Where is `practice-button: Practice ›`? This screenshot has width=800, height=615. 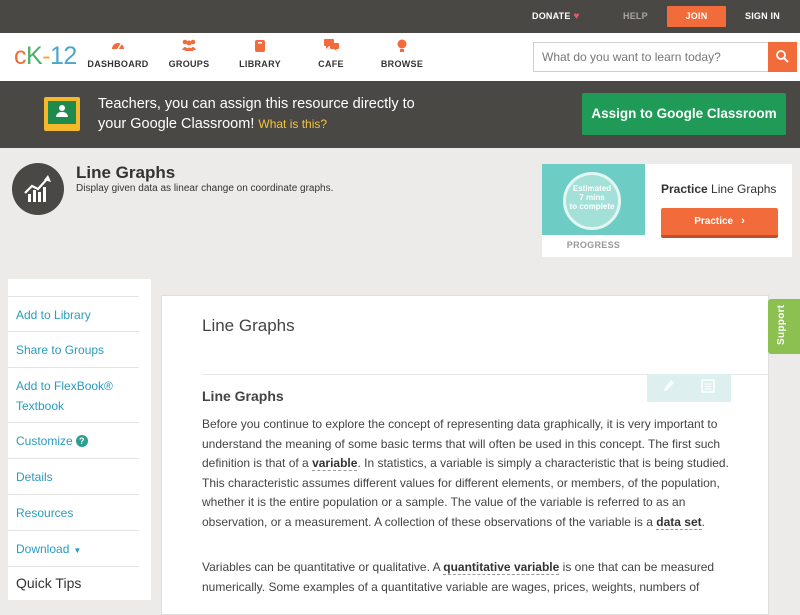 practice-button: Practice › is located at coordinates (719, 223).